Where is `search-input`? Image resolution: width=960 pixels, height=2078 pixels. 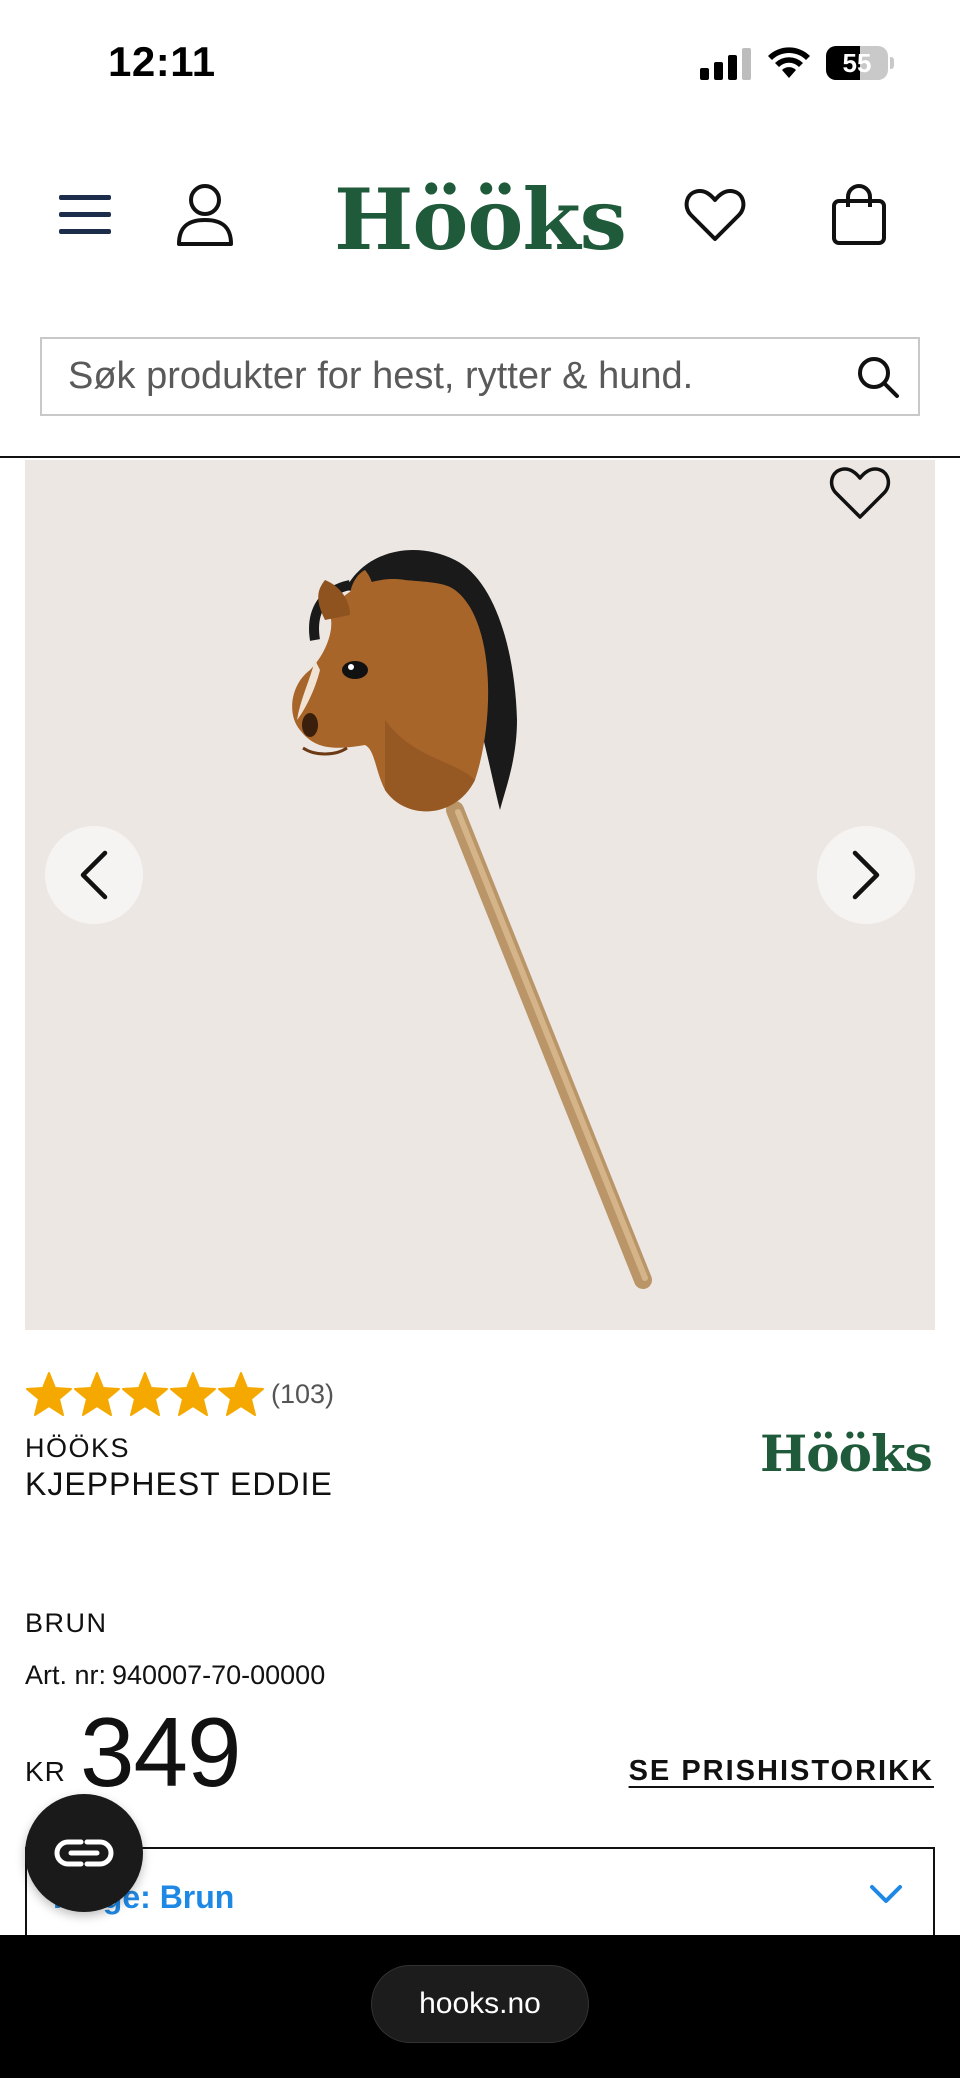
search-input is located at coordinates (463, 376).